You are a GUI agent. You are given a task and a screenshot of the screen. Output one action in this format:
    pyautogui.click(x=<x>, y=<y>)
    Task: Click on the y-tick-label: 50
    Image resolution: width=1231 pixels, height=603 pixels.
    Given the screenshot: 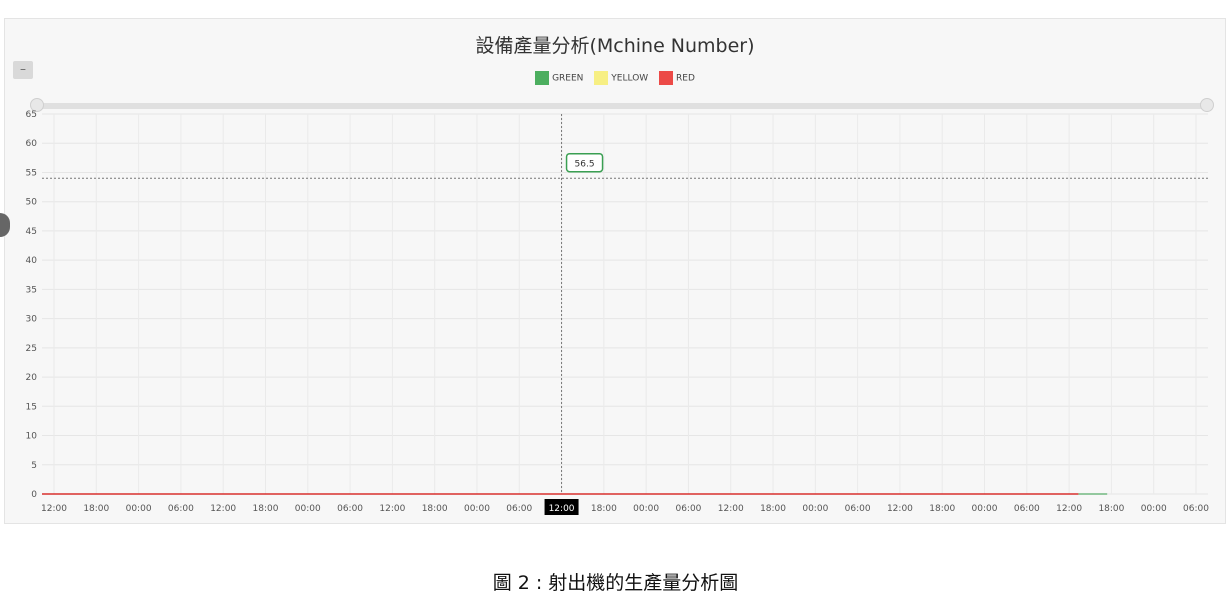 What is the action you would take?
    pyautogui.click(x=32, y=203)
    